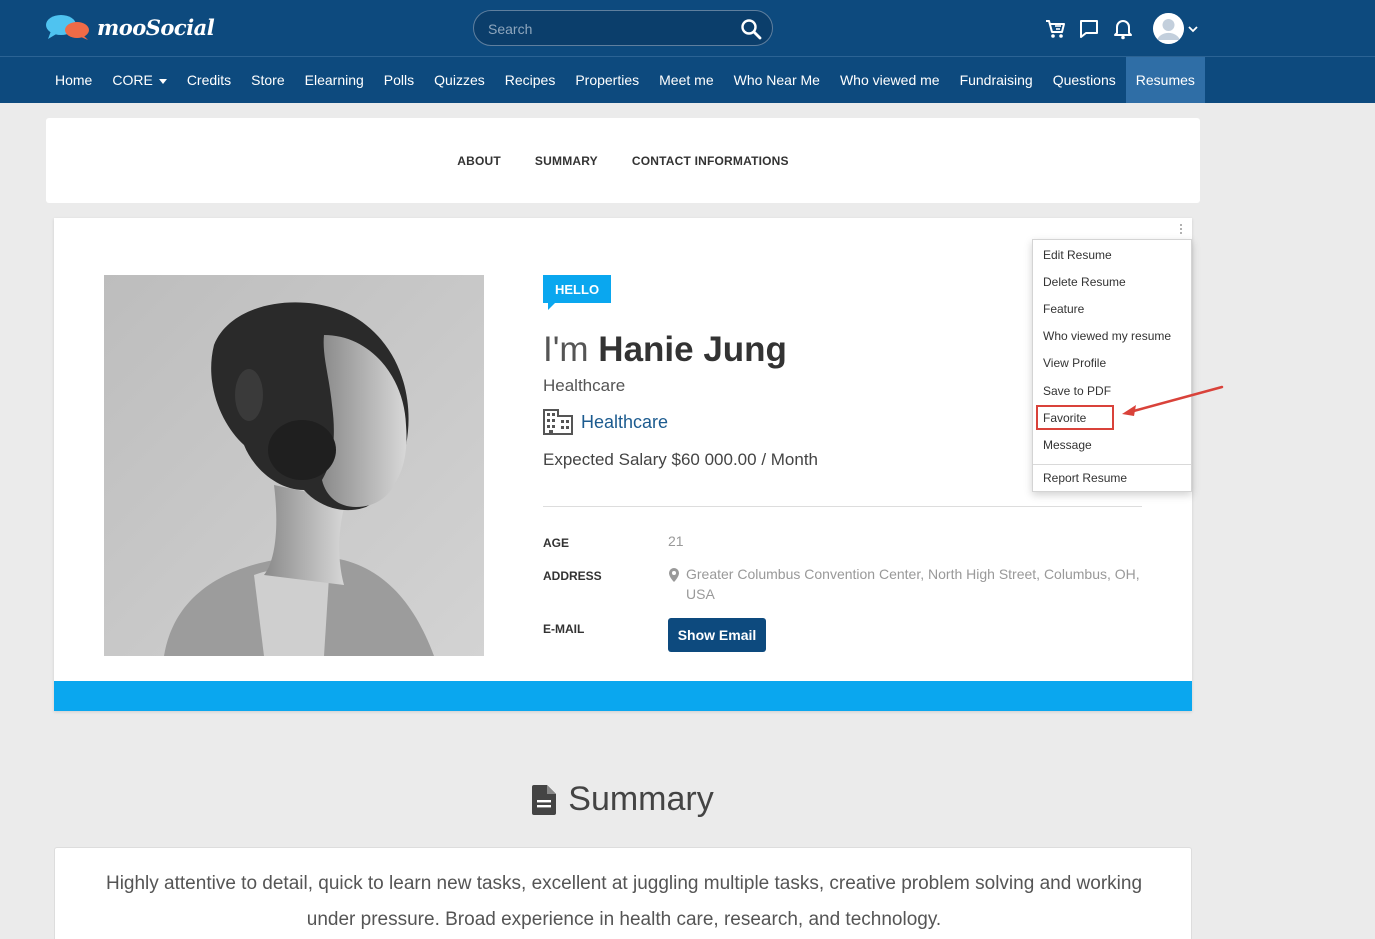 The height and width of the screenshot is (939, 1375). What do you see at coordinates (564, 629) in the screenshot?
I see `email-label: E-MAIL` at bounding box center [564, 629].